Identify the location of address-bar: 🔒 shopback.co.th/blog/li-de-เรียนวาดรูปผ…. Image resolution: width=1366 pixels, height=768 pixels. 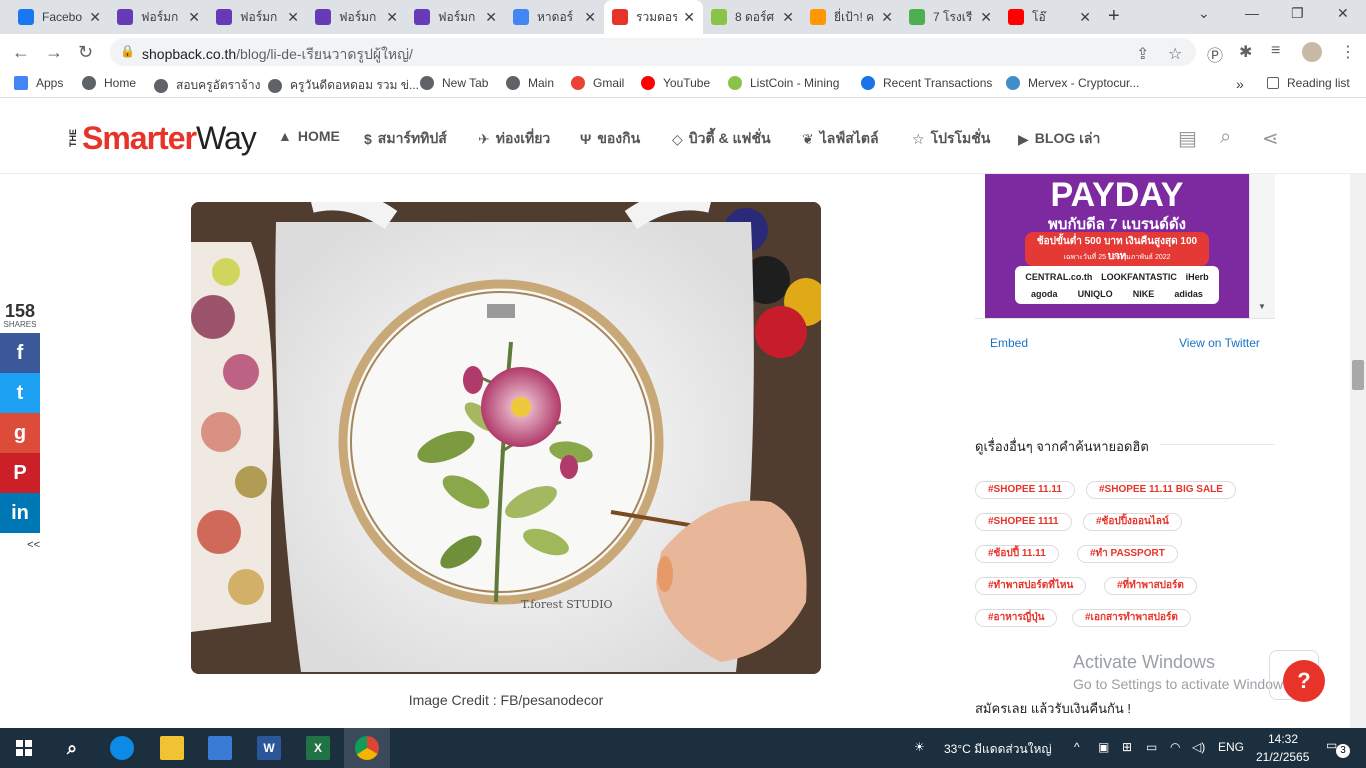
(653, 52).